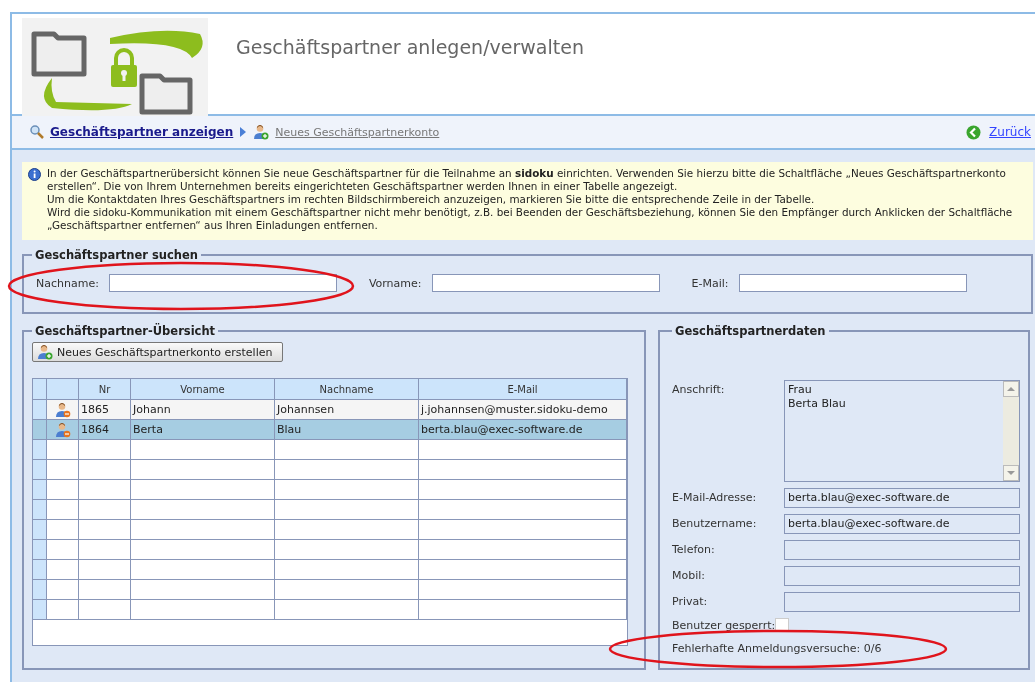 Image resolution: width=1035 pixels, height=682 pixels. I want to click on column-header: Nr, so click(105, 389).